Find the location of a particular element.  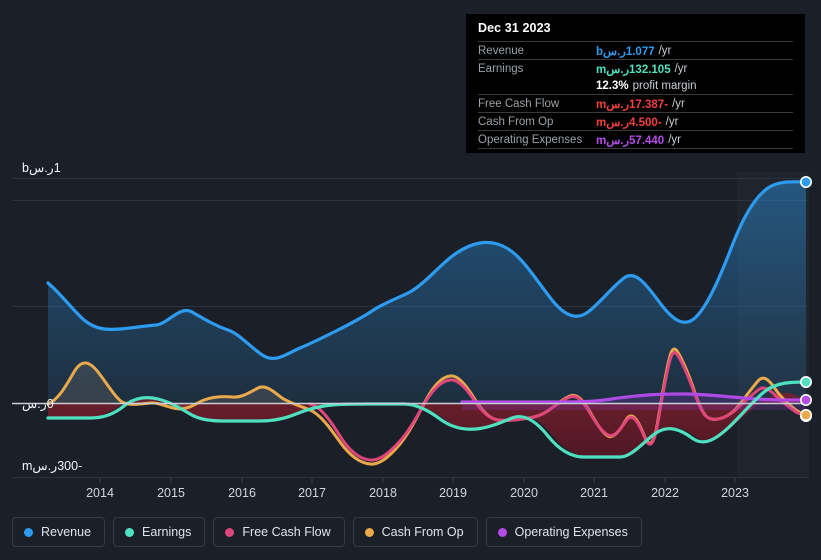

tooltip-unit-revenue: /yr is located at coordinates (665, 50).